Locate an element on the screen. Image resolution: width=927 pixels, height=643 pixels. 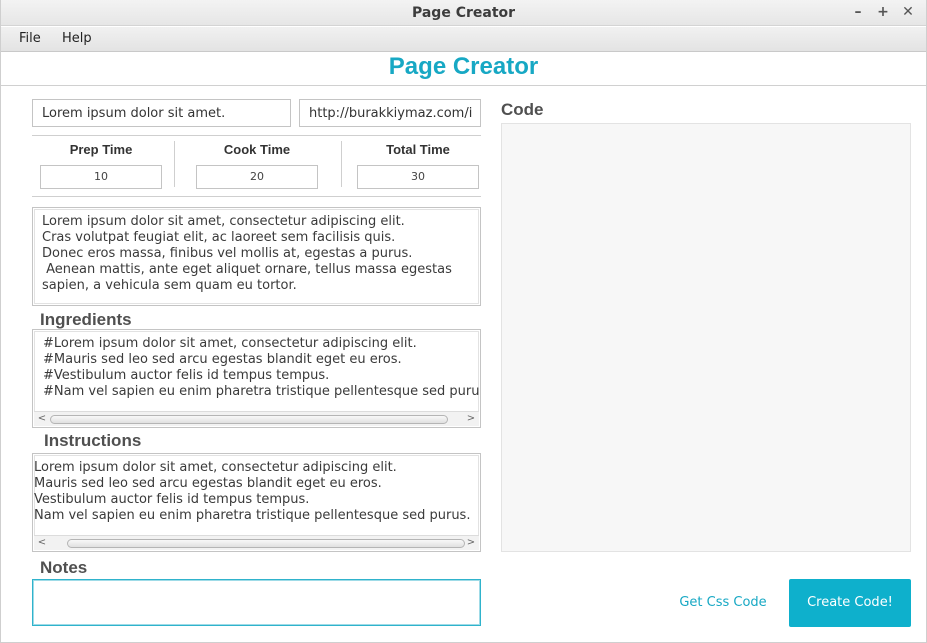
divider-bottom is located at coordinates (256, 196).